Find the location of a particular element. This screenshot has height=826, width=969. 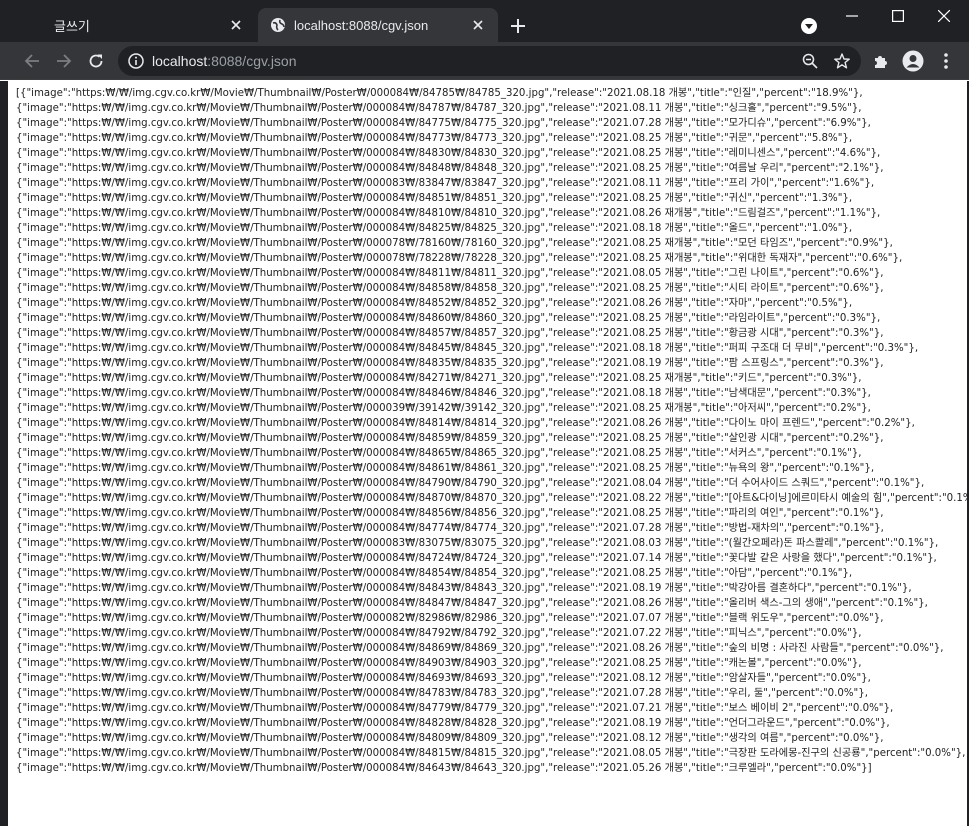

info-icon is located at coordinates (136, 61).